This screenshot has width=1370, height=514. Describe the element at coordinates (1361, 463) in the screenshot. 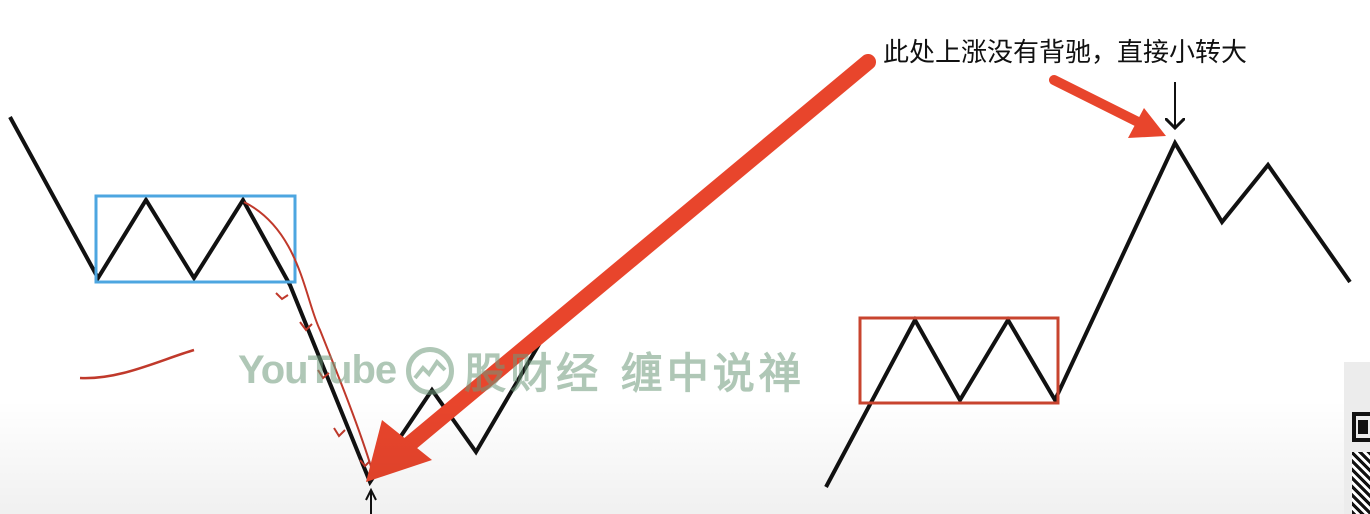

I see `qr-code-icon` at that location.